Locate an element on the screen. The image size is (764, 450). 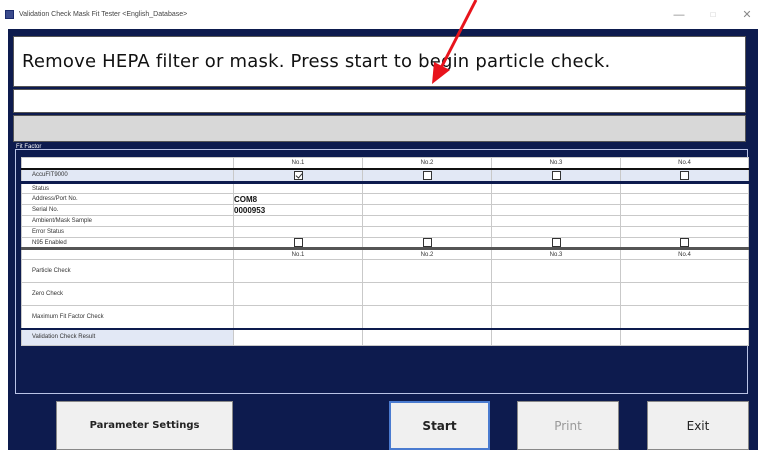
table-row: Maximum Fit Factor Check is located at coordinates (385, 317).